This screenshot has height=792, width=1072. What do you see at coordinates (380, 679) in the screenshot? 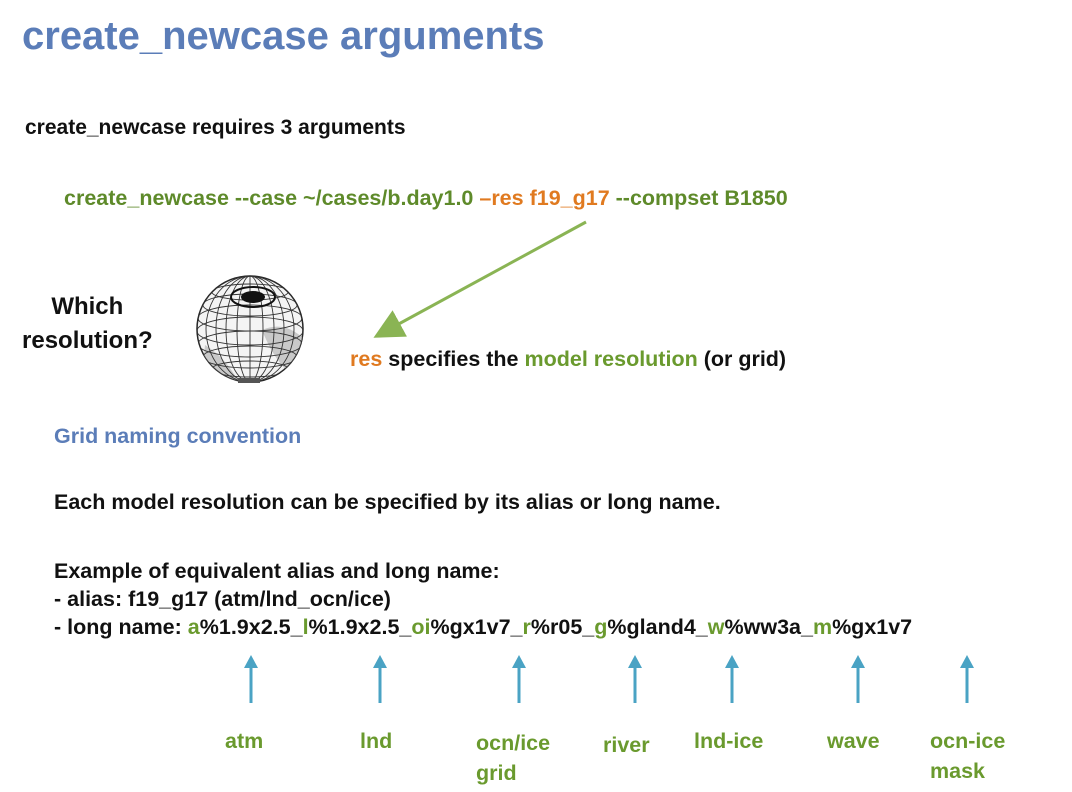
I see `arrow-lnd-icon` at bounding box center [380, 679].